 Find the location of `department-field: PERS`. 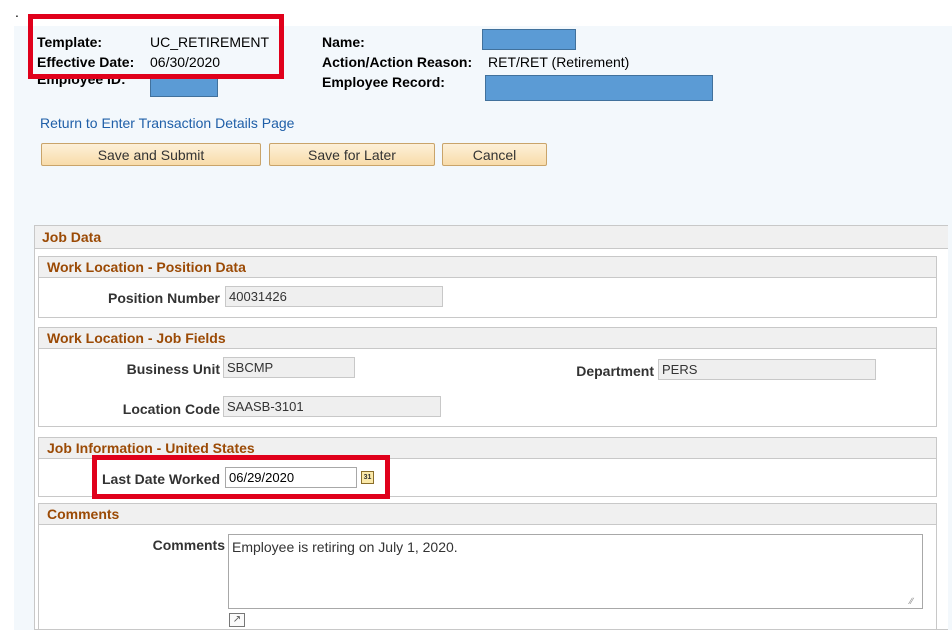

department-field: PERS is located at coordinates (767, 369).